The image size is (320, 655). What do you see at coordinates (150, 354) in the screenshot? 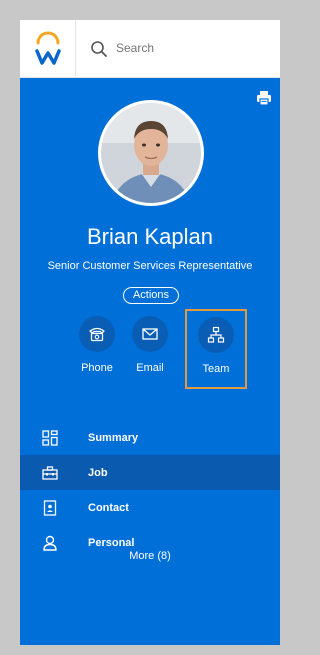
I see `email-action: Email` at bounding box center [150, 354].